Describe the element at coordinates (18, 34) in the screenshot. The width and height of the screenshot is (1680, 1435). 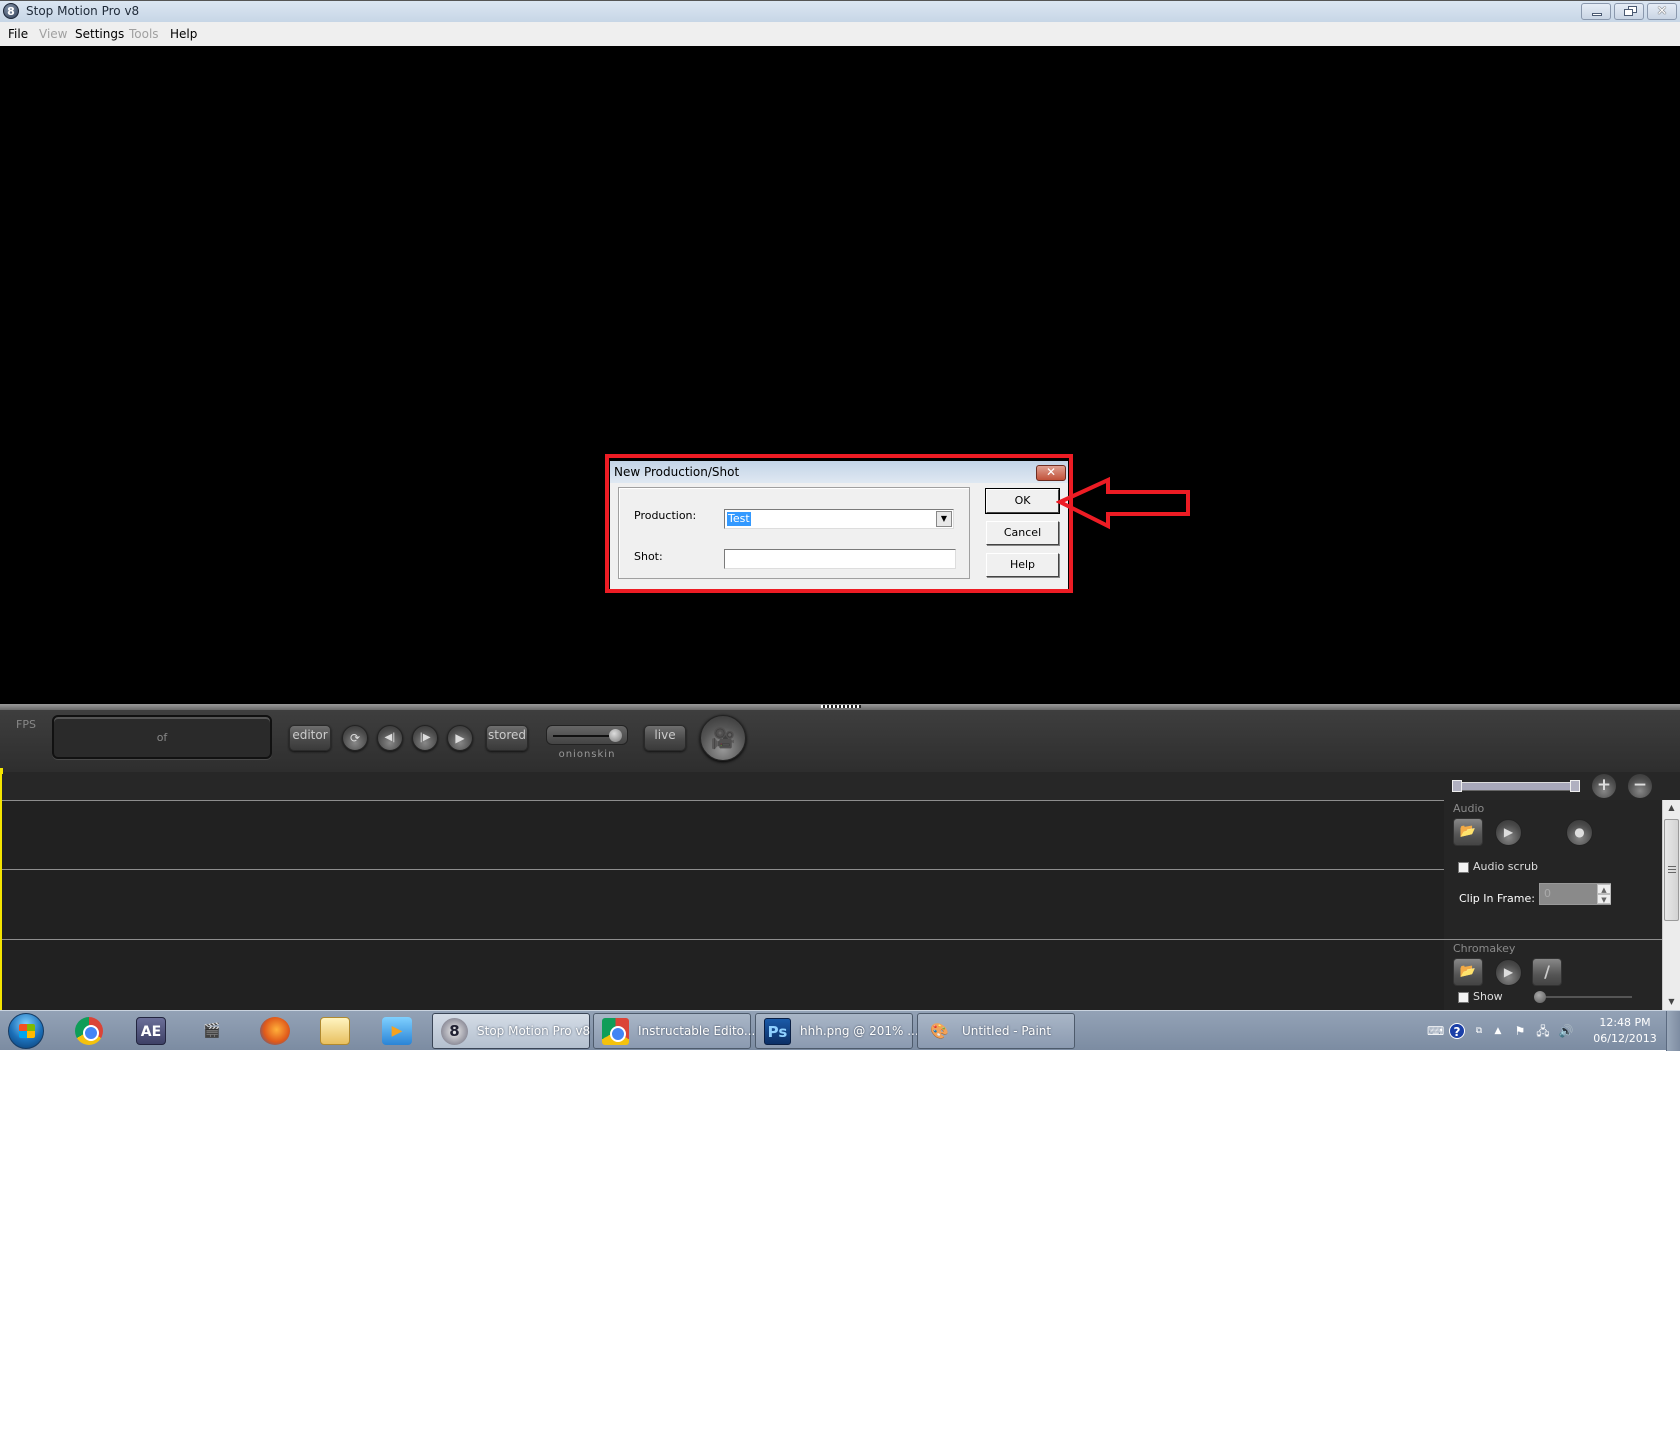
I see `menu-file: File` at that location.